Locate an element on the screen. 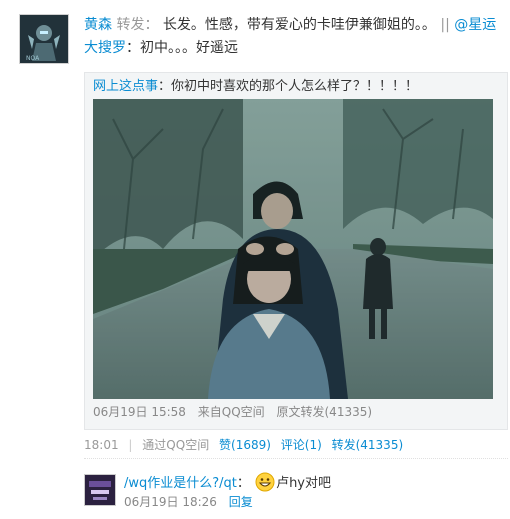 This screenshot has width=510, height=519. mention-content: ：初中。。。好遥远 is located at coordinates (182, 48).